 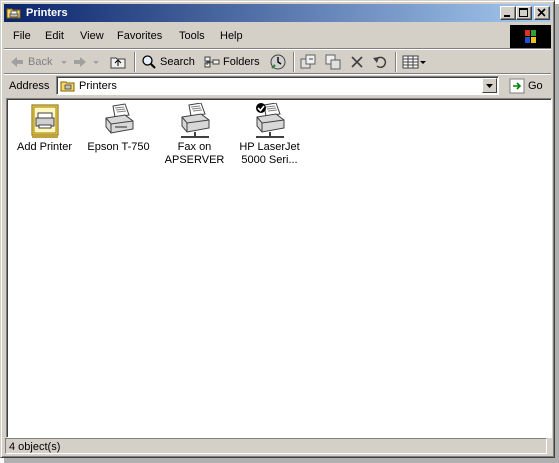 What do you see at coordinates (64, 62) in the screenshot?
I see `back-dropdown-icon` at bounding box center [64, 62].